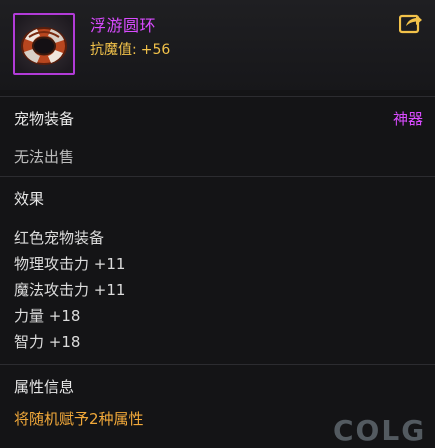  I want to click on effect-line: 魔法攻击力 +11, so click(70, 290).